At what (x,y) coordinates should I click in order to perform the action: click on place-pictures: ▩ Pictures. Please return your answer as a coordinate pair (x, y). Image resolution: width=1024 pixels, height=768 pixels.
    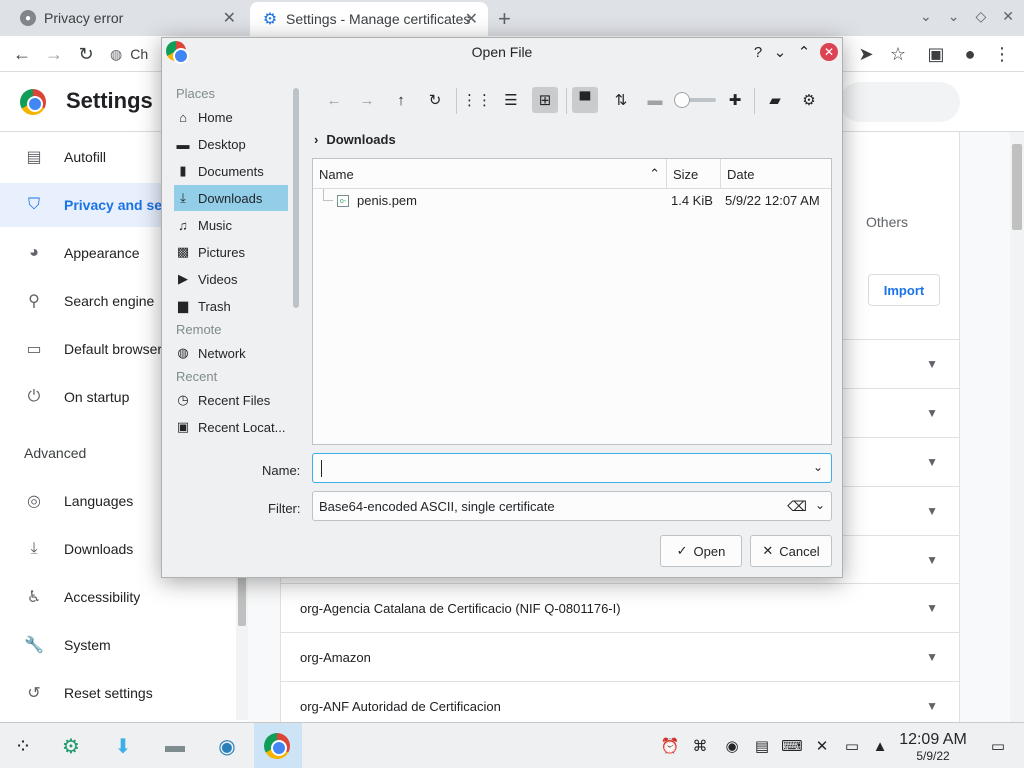
    Looking at the image, I should click on (231, 252).